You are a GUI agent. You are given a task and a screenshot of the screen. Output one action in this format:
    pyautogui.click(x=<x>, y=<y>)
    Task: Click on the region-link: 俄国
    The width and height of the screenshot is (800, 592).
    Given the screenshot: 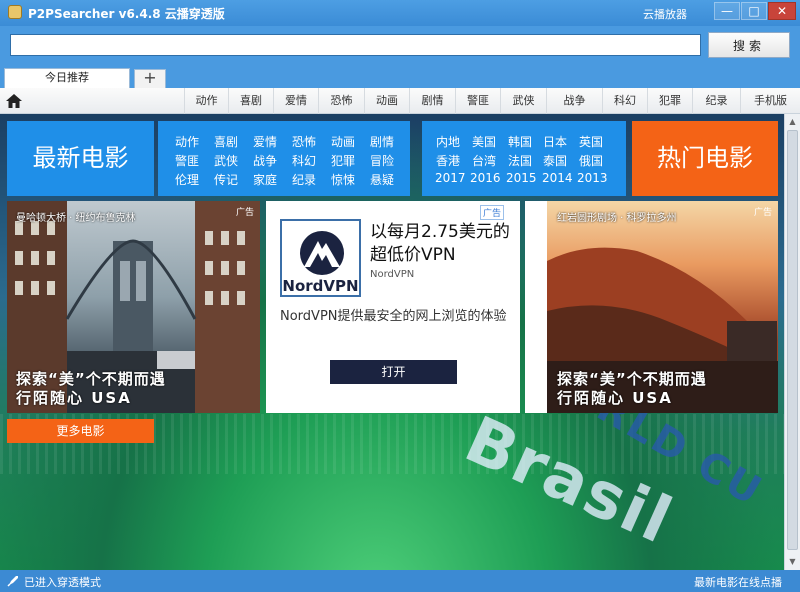 What is the action you would take?
    pyautogui.click(x=591, y=160)
    